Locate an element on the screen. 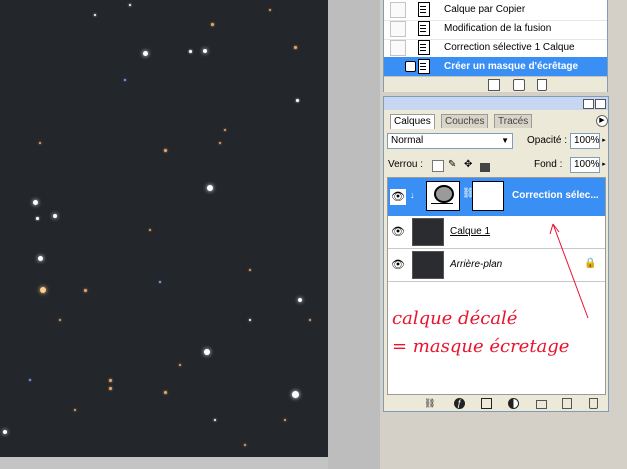 This screenshot has width=627, height=469. lock-brush-icon: ✎ is located at coordinates (453, 165).